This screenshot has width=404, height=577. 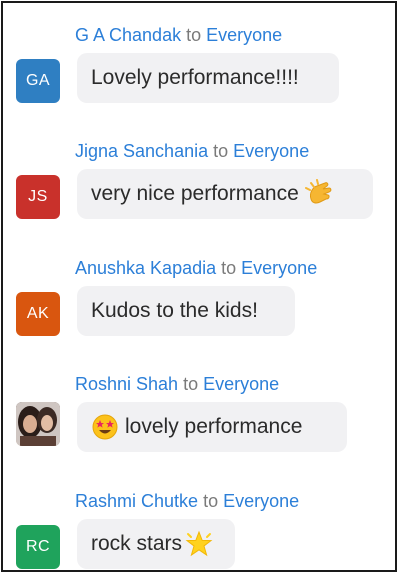 I want to click on avatar-initials: JS, so click(x=38, y=196).